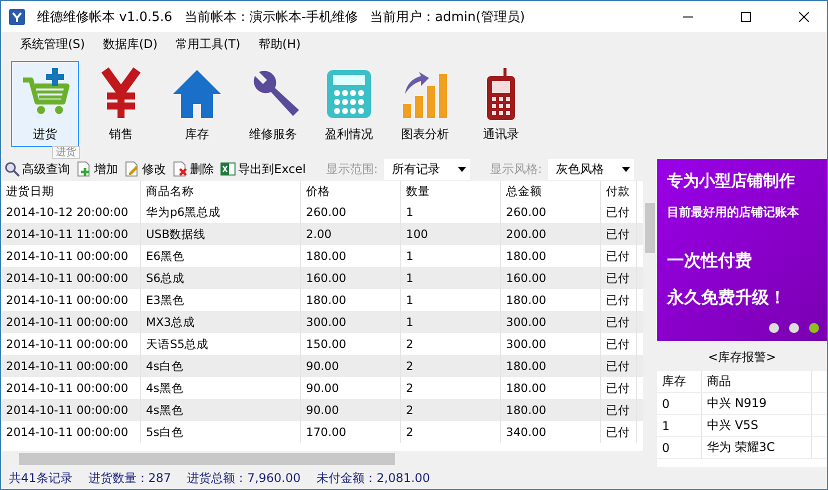 The height and width of the screenshot is (490, 828). What do you see at coordinates (221, 432) in the screenshot?
I see `table-cell: 5s白色` at bounding box center [221, 432].